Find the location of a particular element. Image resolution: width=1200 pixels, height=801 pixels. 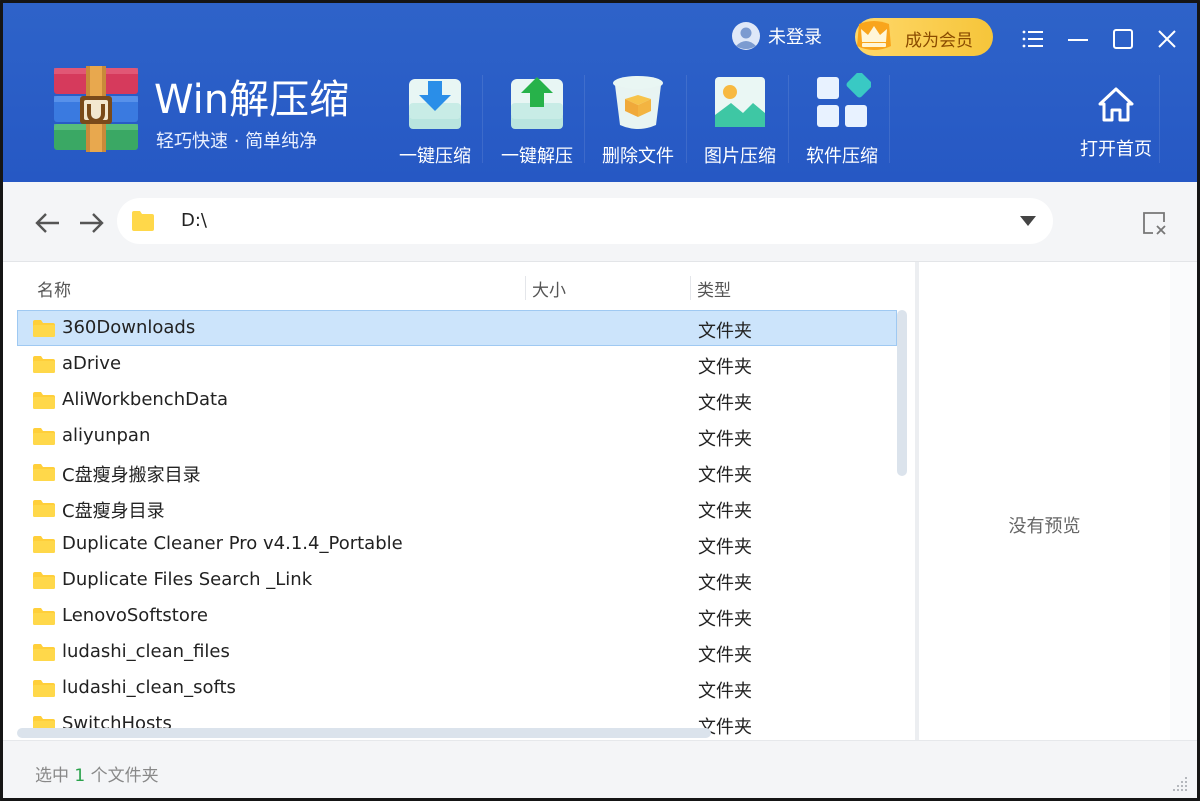

table-row: aDrive 文件夹 is located at coordinates (457, 364).